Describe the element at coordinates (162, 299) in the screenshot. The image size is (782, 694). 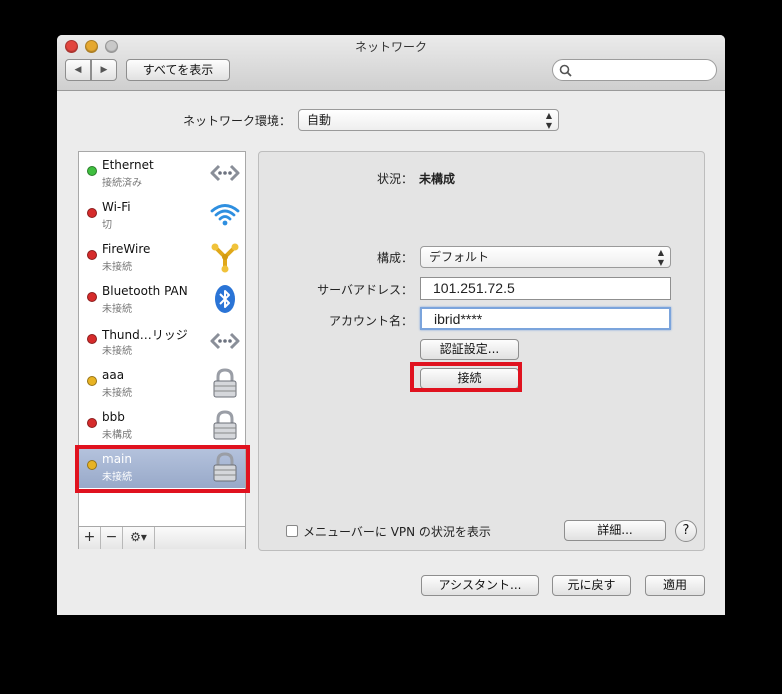
I see `service-item-bluetooth-pan: Bluetooth PAN 未接続` at that location.